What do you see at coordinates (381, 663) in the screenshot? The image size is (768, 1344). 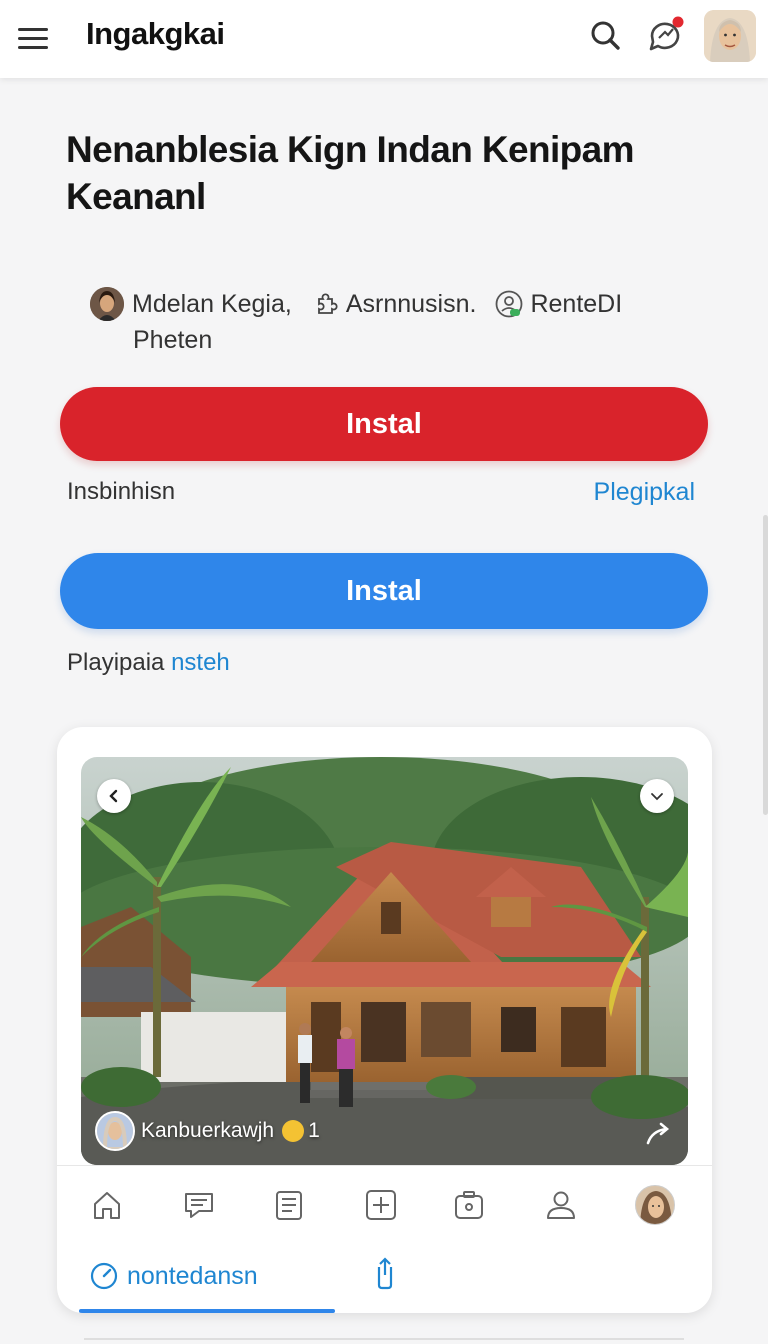 I see `play-info-row: Playipaia nsteh` at bounding box center [381, 663].